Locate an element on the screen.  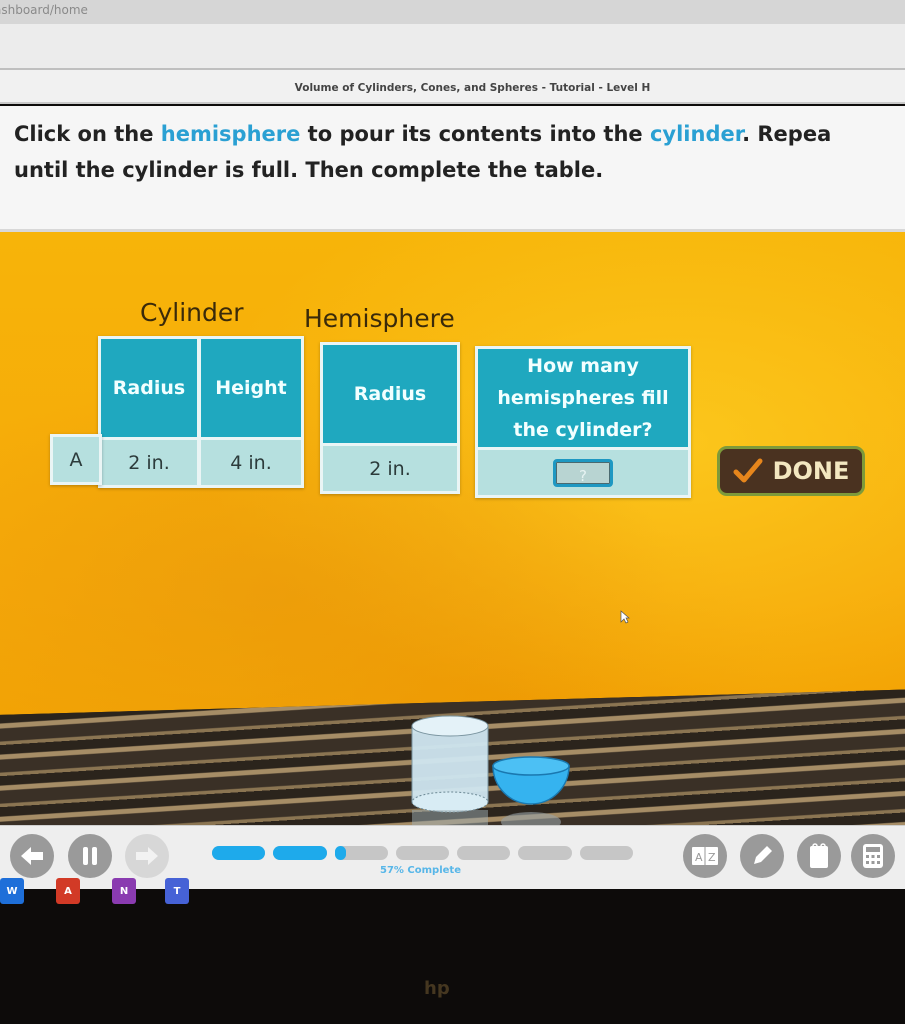
cylinder-table: Radius Height 2 in. 4 in. is located at coordinates (201, 412).